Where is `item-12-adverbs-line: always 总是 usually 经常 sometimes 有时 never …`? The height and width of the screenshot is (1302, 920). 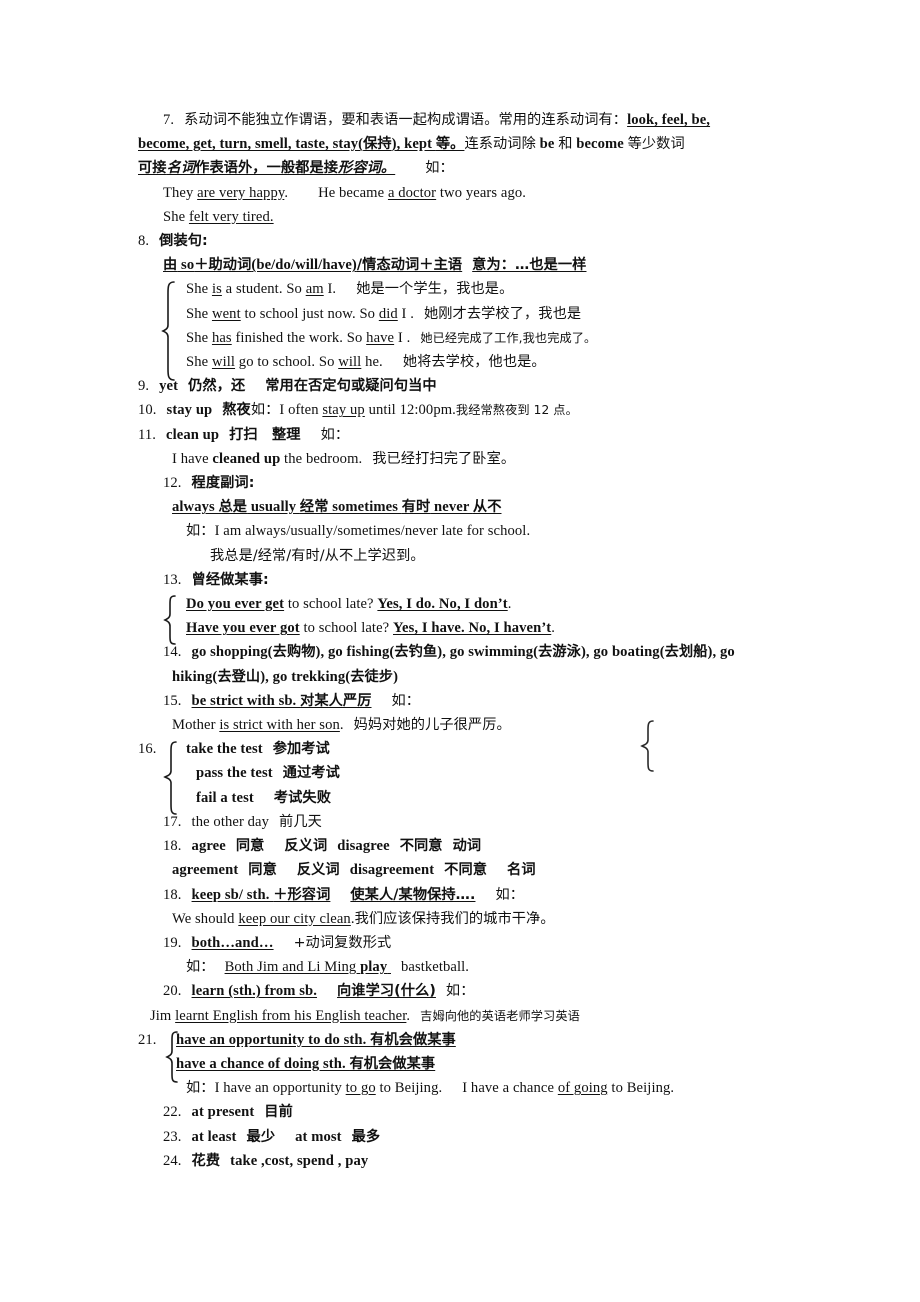 item-12-adverbs-line: always 总是 usually 经常 sometimes 有时 never … is located at coordinates (464, 507).